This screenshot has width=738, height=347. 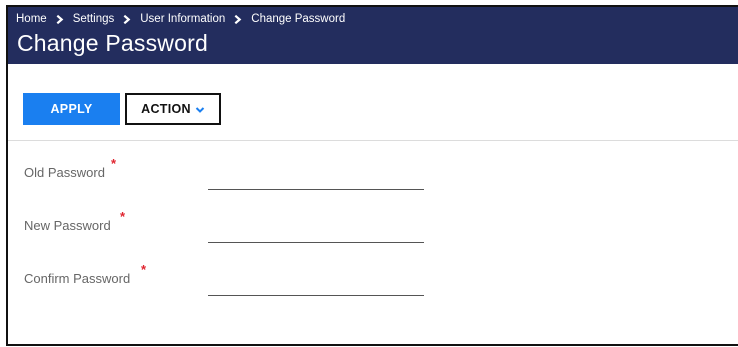 What do you see at coordinates (112, 43) in the screenshot?
I see `page-title: Change Password` at bounding box center [112, 43].